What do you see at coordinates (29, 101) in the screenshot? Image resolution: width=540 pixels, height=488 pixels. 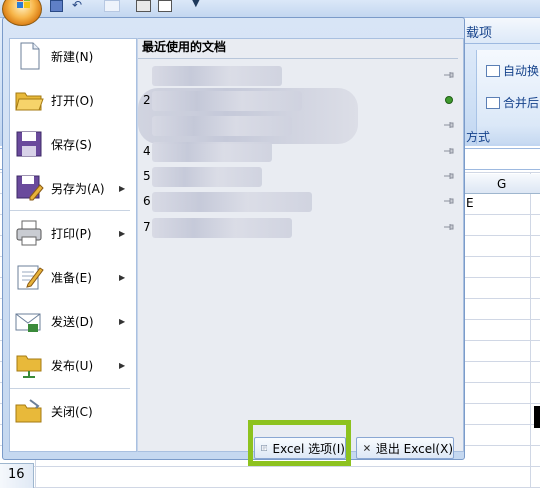 I see `open-folder-icon` at bounding box center [29, 101].